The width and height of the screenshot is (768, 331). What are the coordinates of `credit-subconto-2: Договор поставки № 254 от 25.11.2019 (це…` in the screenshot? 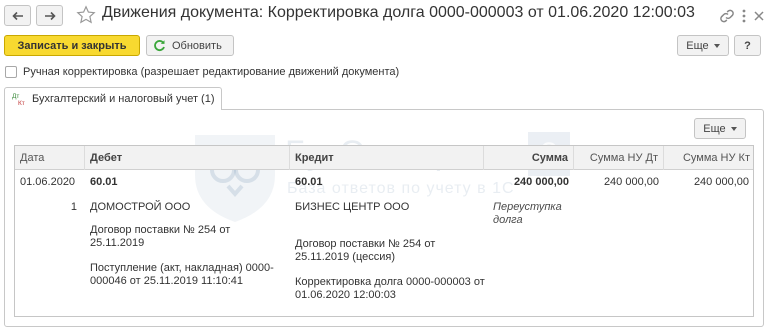 It's located at (365, 250).